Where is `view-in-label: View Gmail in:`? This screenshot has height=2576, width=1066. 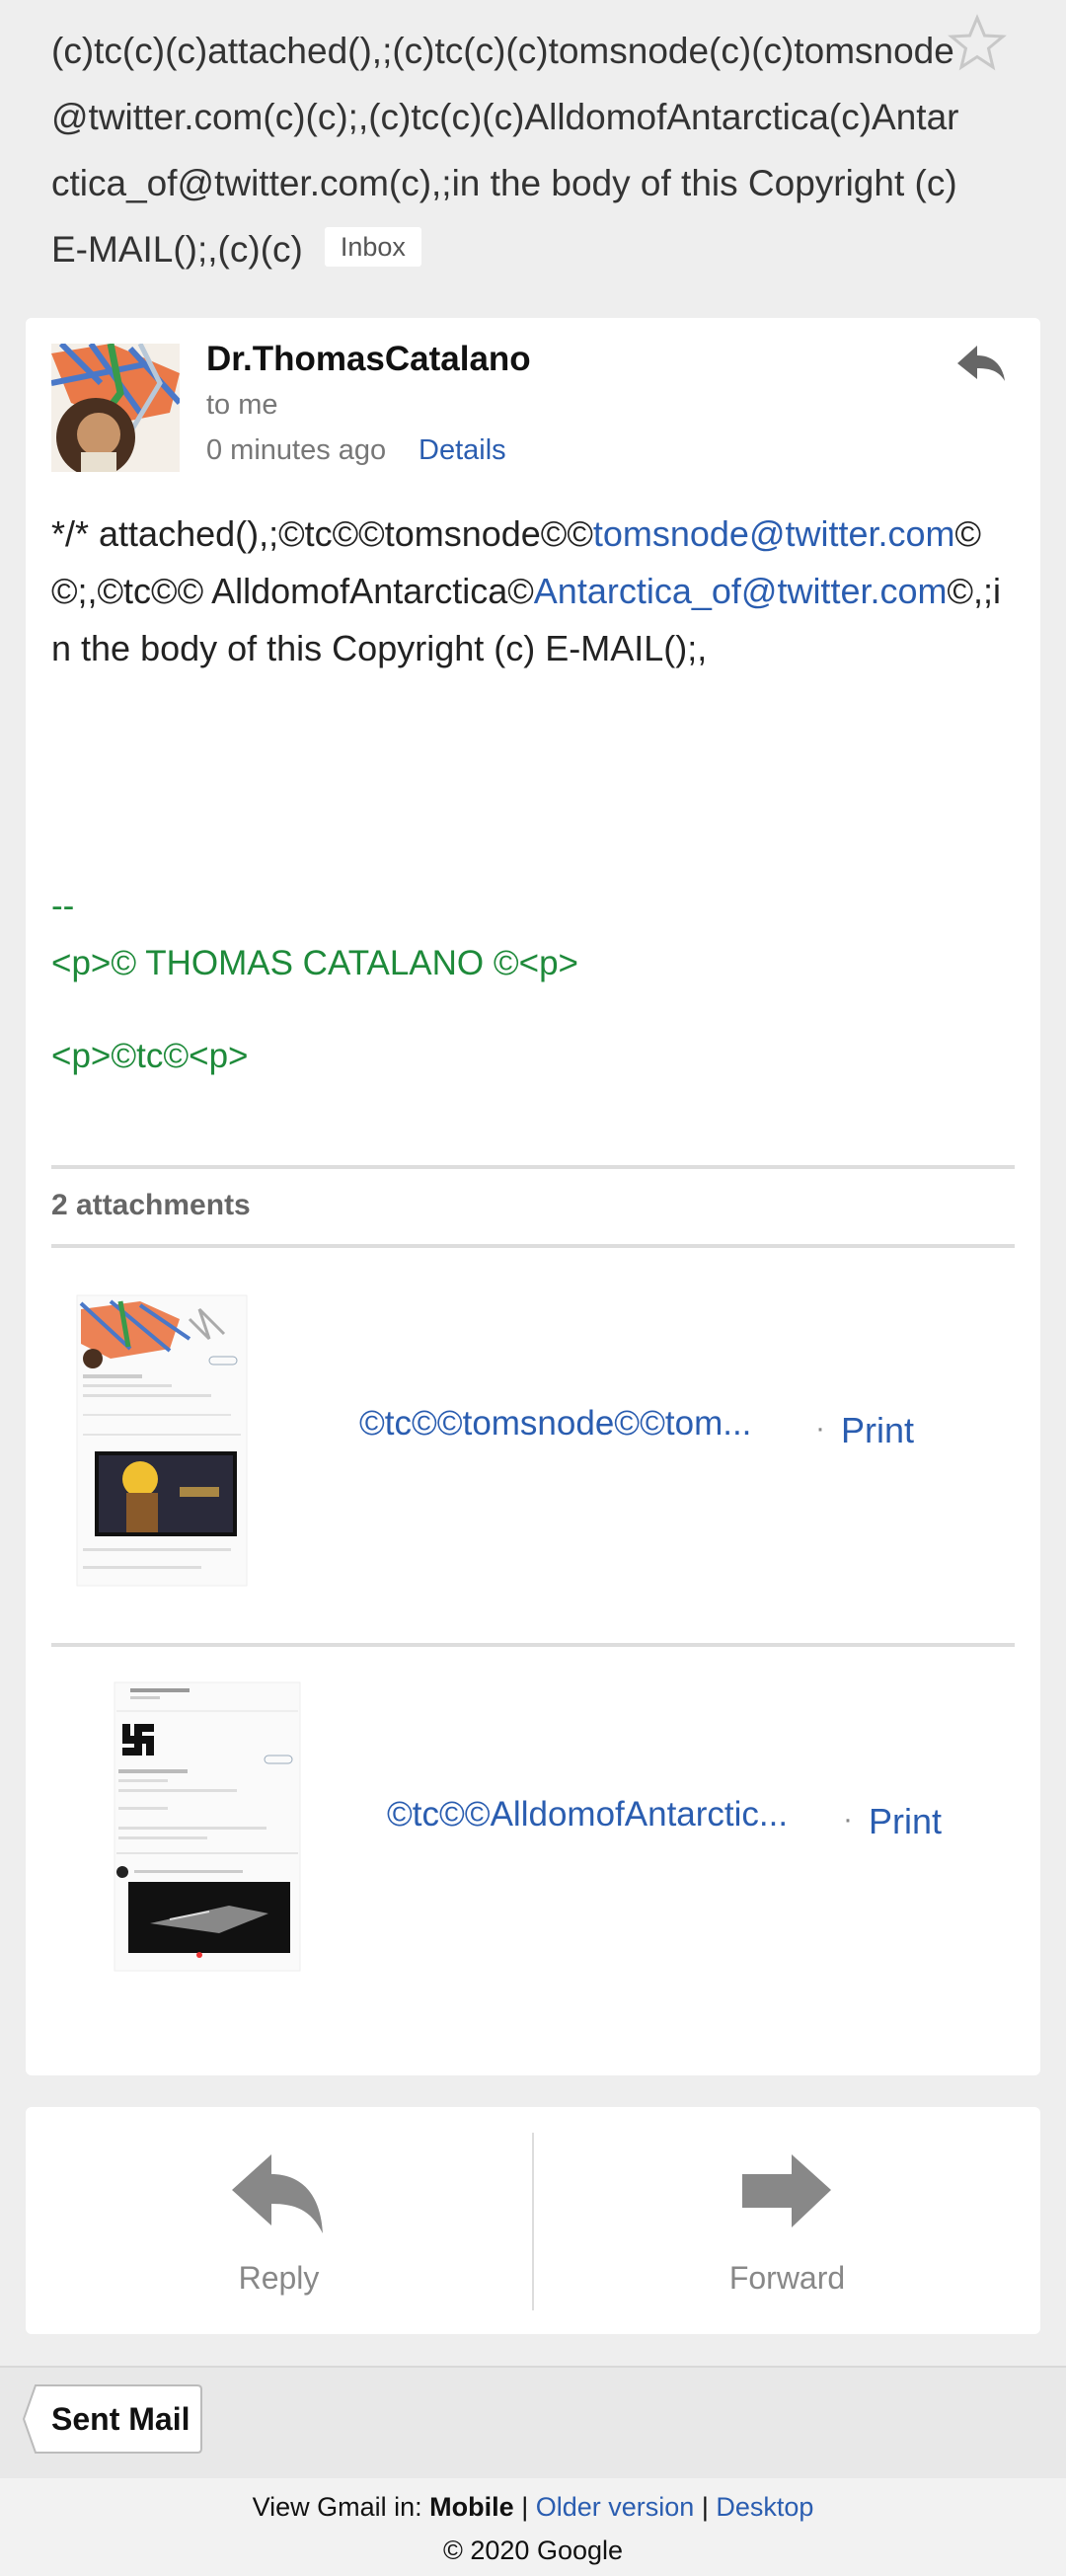 view-in-label: View Gmail in: is located at coordinates (337, 2507).